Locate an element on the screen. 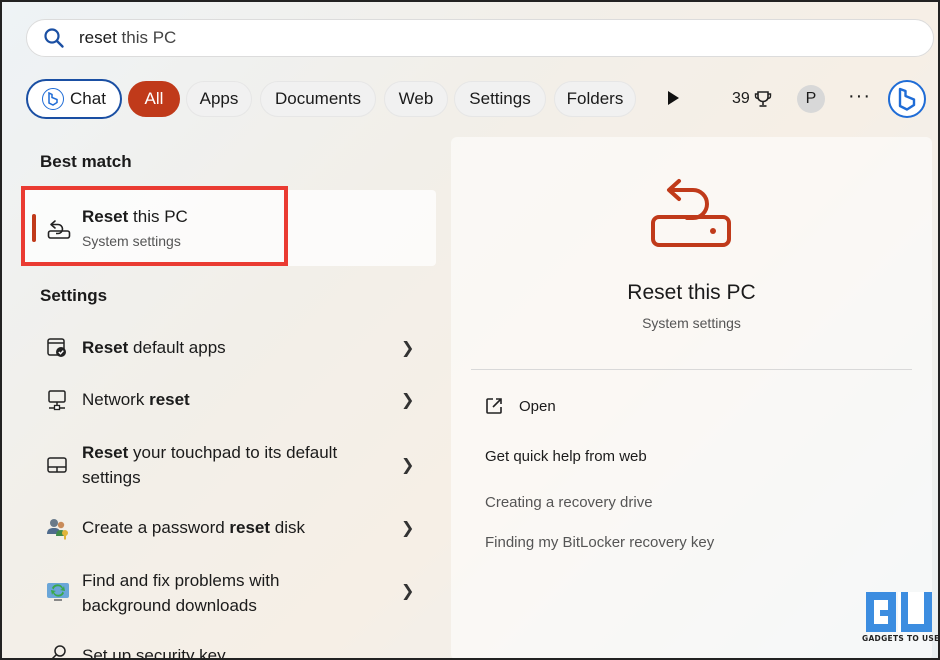  trophy-icon is located at coordinates (762, 99).